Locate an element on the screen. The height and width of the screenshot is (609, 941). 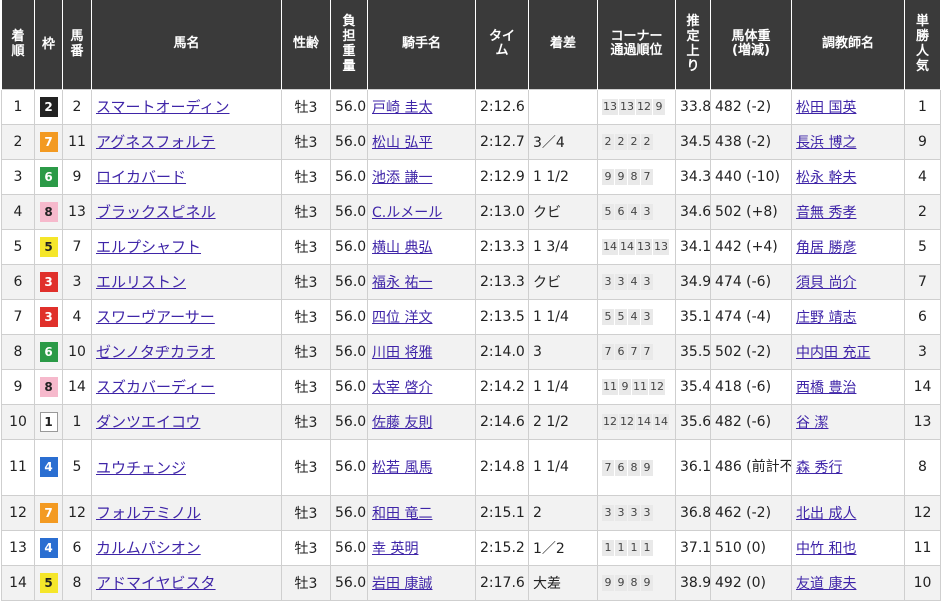
horse-name-link: フォルテミノル is located at coordinates (148, 513).